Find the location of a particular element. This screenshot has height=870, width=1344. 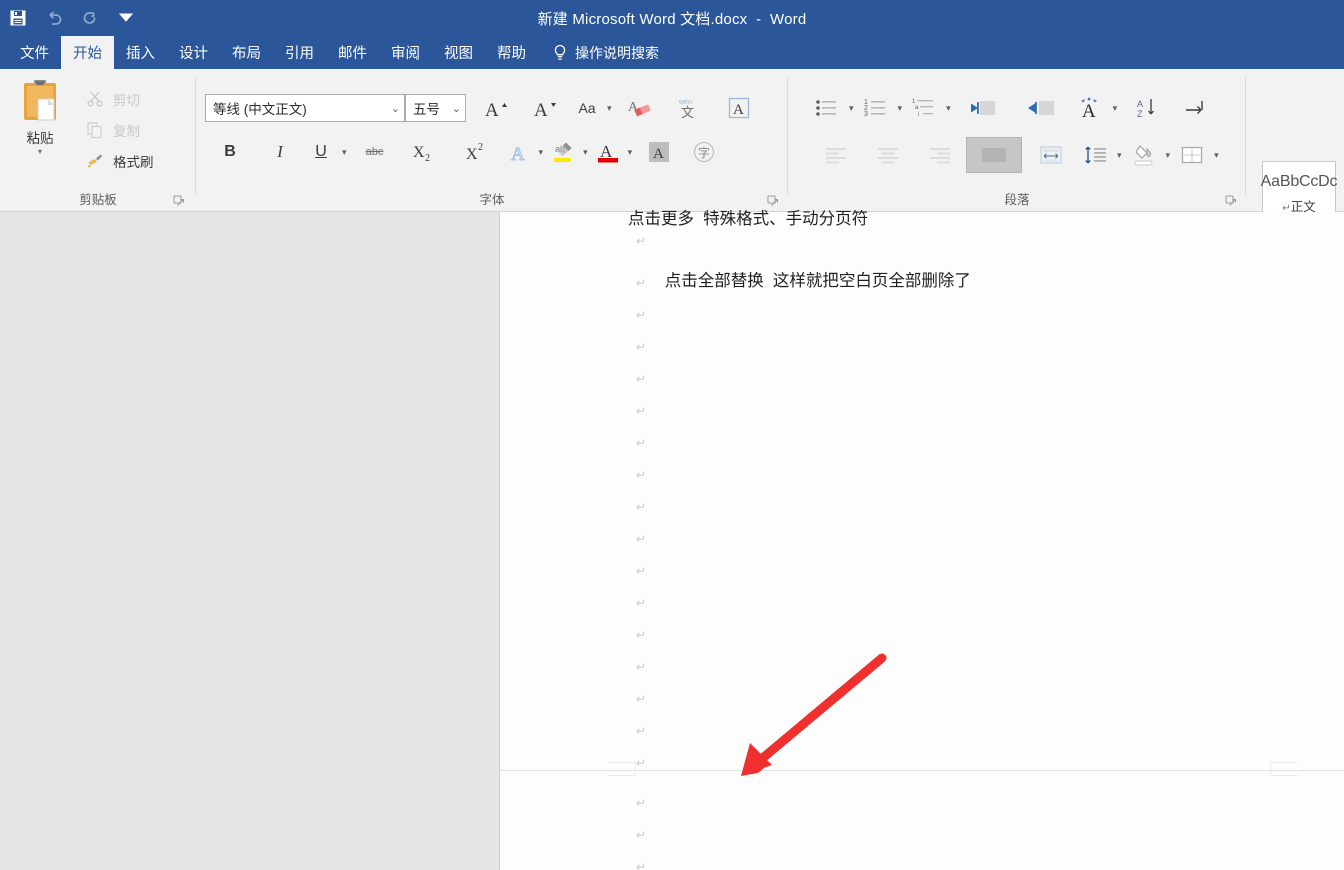

tab-mailings: 邮件 is located at coordinates (352, 52).